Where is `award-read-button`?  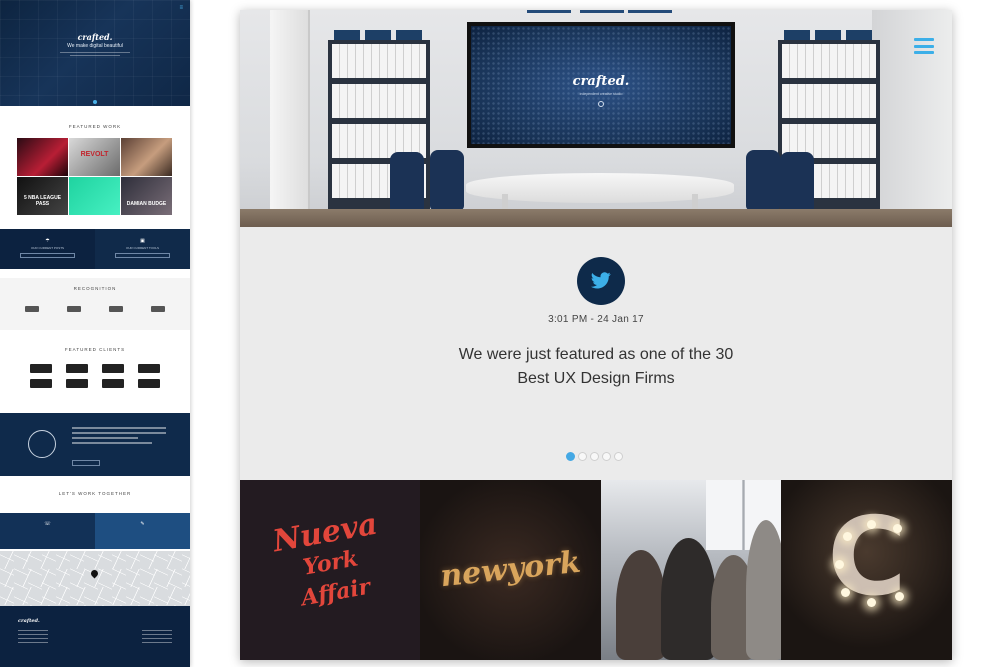 award-read-button is located at coordinates (86, 463).